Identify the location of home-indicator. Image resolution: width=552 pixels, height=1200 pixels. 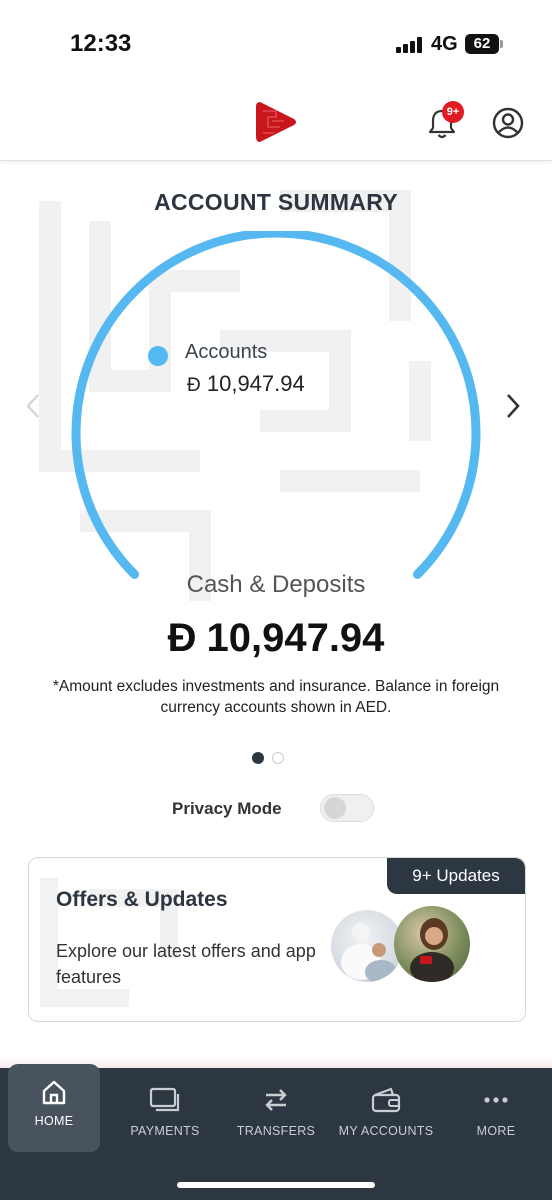
(276, 1185).